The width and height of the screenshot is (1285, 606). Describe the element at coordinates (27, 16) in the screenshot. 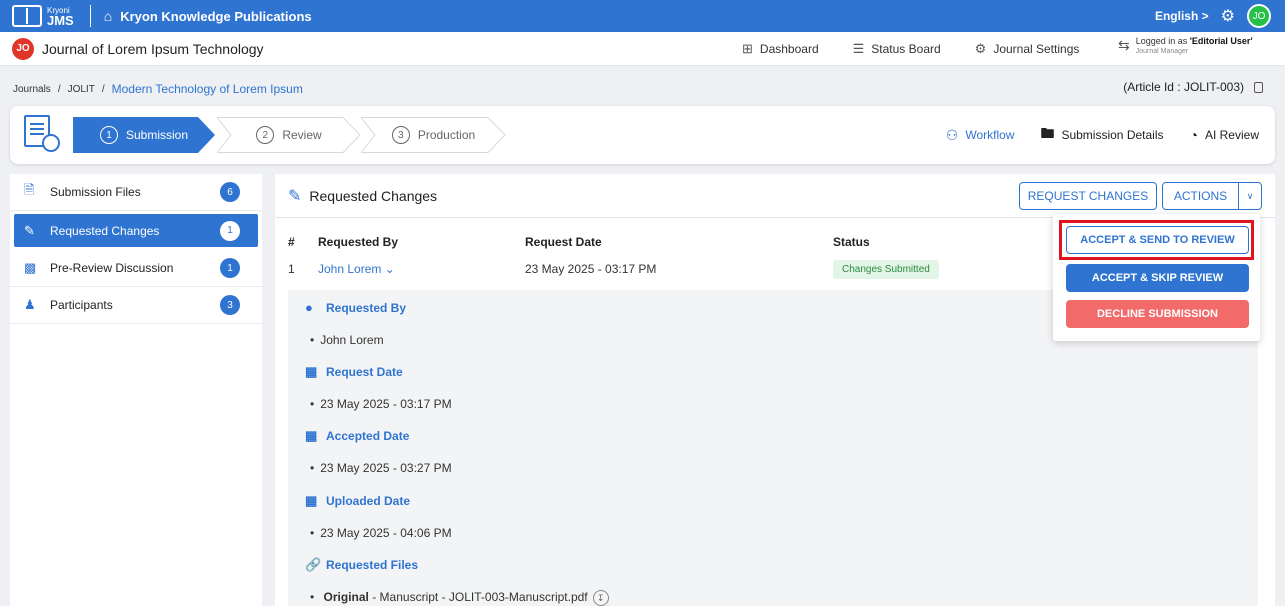

I see `book-icon` at that location.